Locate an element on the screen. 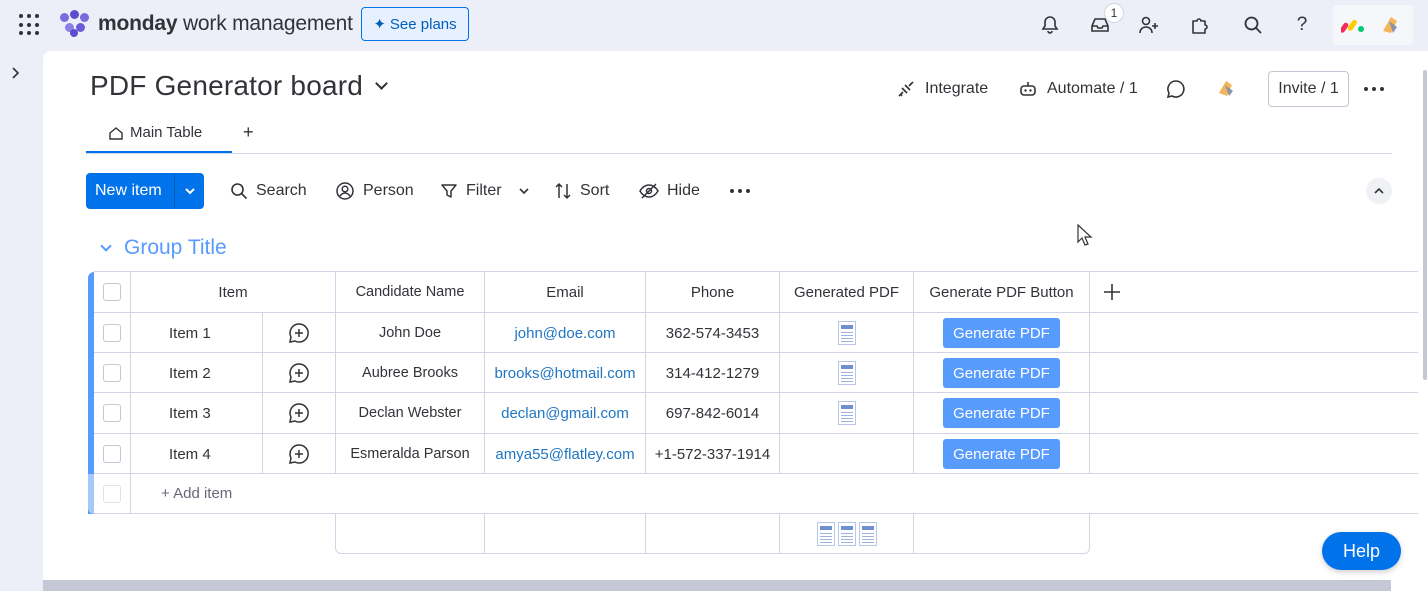 The height and width of the screenshot is (591, 1428). column-header-phone: Phone is located at coordinates (713, 292).